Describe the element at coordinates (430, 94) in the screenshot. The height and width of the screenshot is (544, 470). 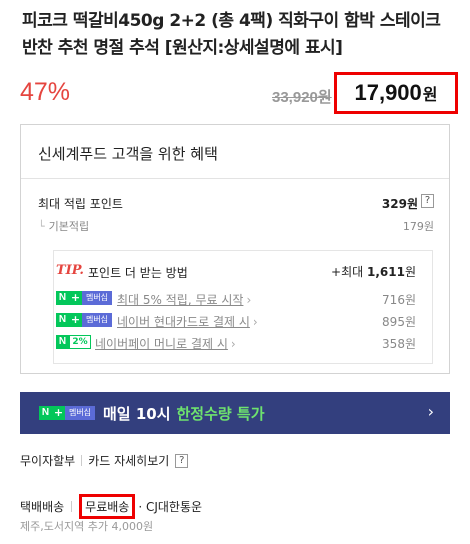
I see `sale-price-unit: 원` at that location.